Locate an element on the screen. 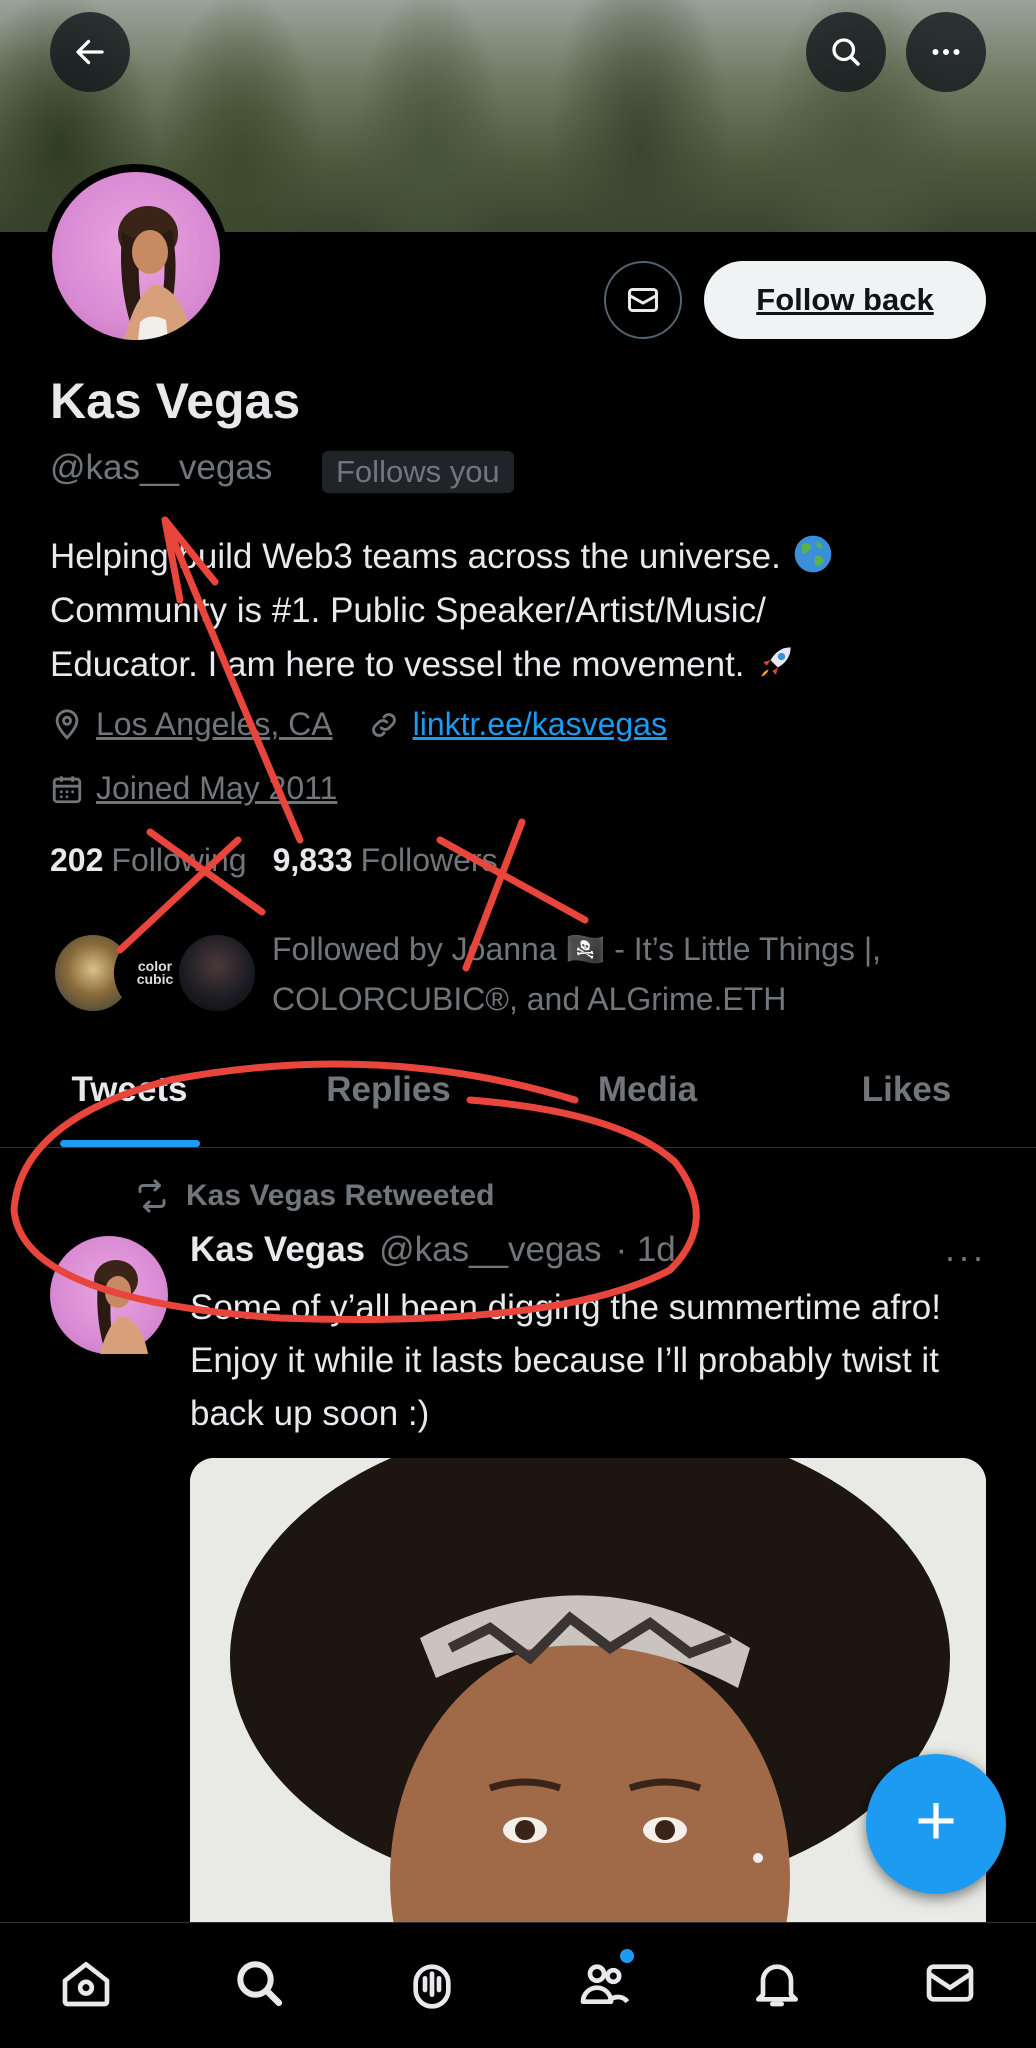 Image resolution: width=1036 pixels, height=2048 pixels. message-button is located at coordinates (643, 300).